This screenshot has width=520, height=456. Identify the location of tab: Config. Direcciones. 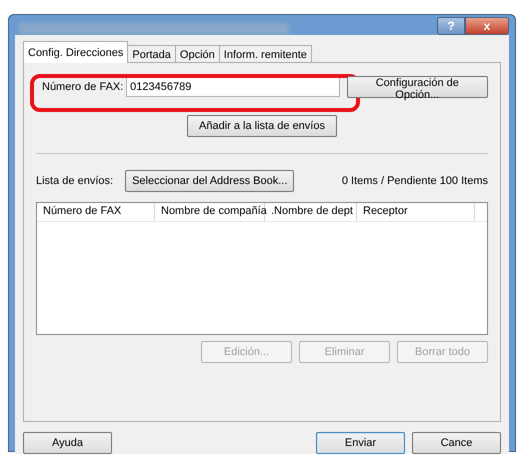
(75, 52).